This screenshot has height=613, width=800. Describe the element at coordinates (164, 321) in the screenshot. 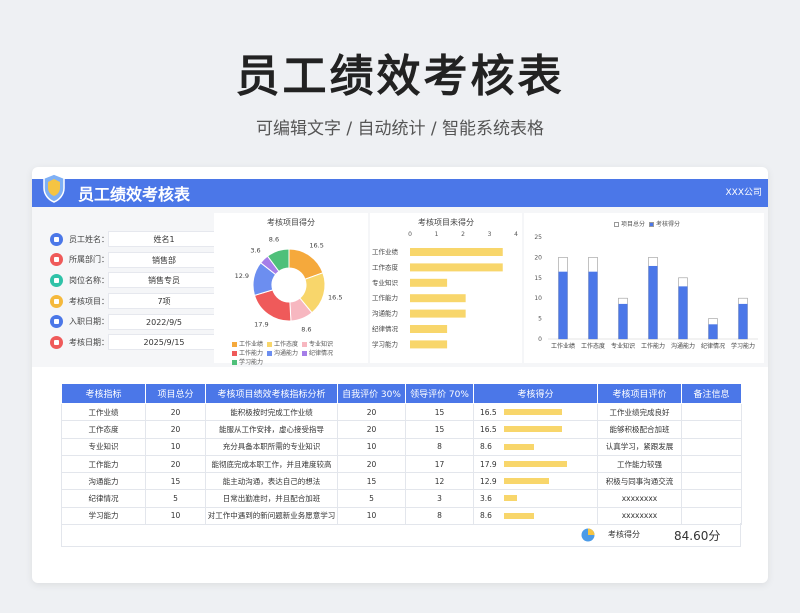

I see `hire-date-field: 2022/9/5` at that location.